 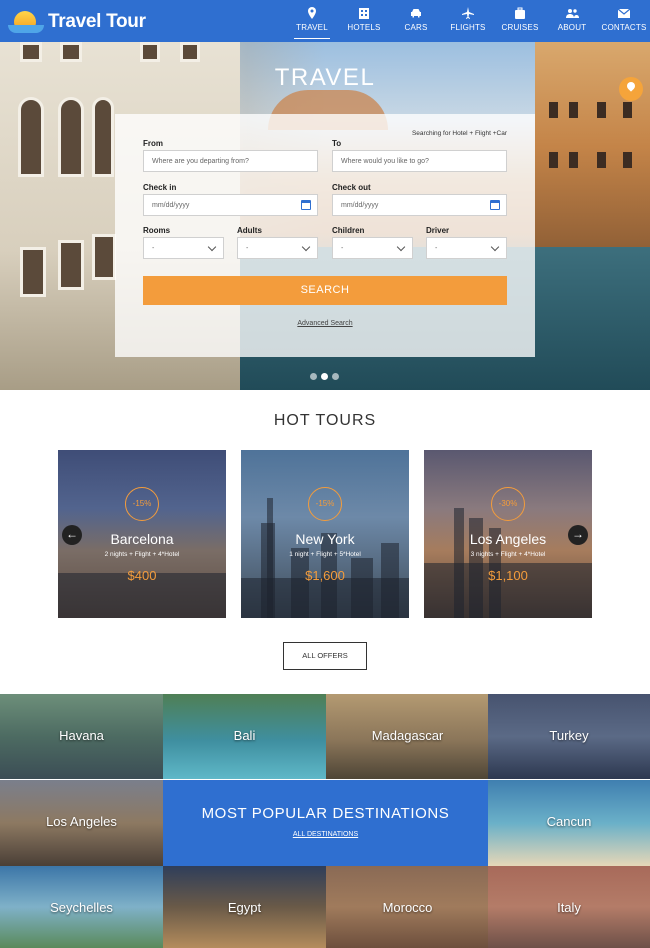 I want to click on hotel-icon, so click(x=364, y=13).